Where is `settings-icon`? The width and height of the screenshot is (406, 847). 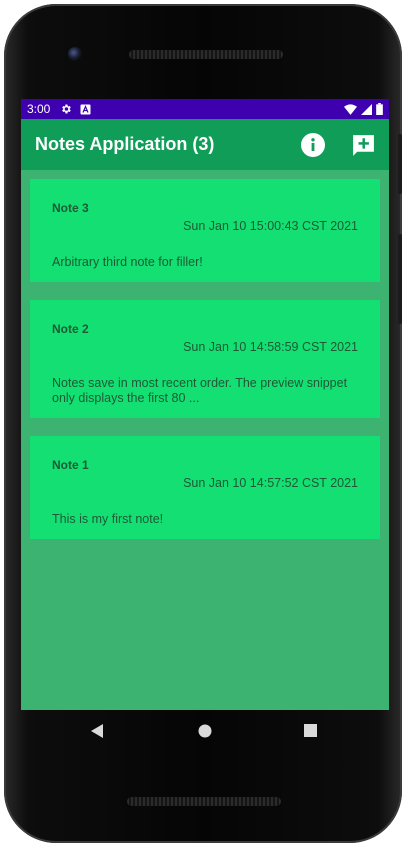
settings-icon is located at coordinates (66, 109).